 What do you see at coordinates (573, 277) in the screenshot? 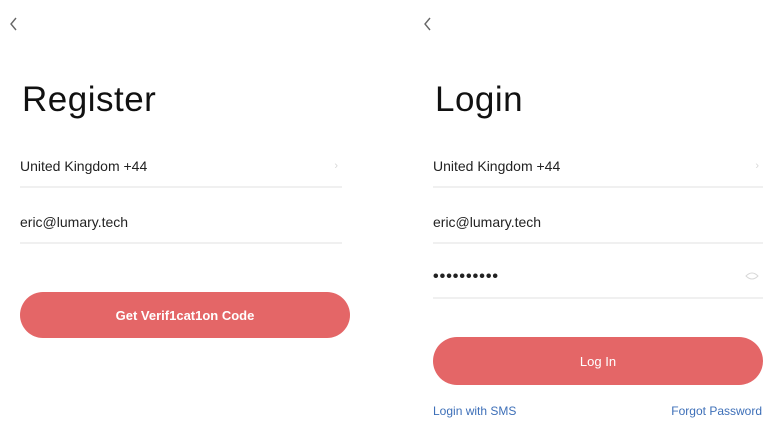
I see `password-input` at bounding box center [573, 277].